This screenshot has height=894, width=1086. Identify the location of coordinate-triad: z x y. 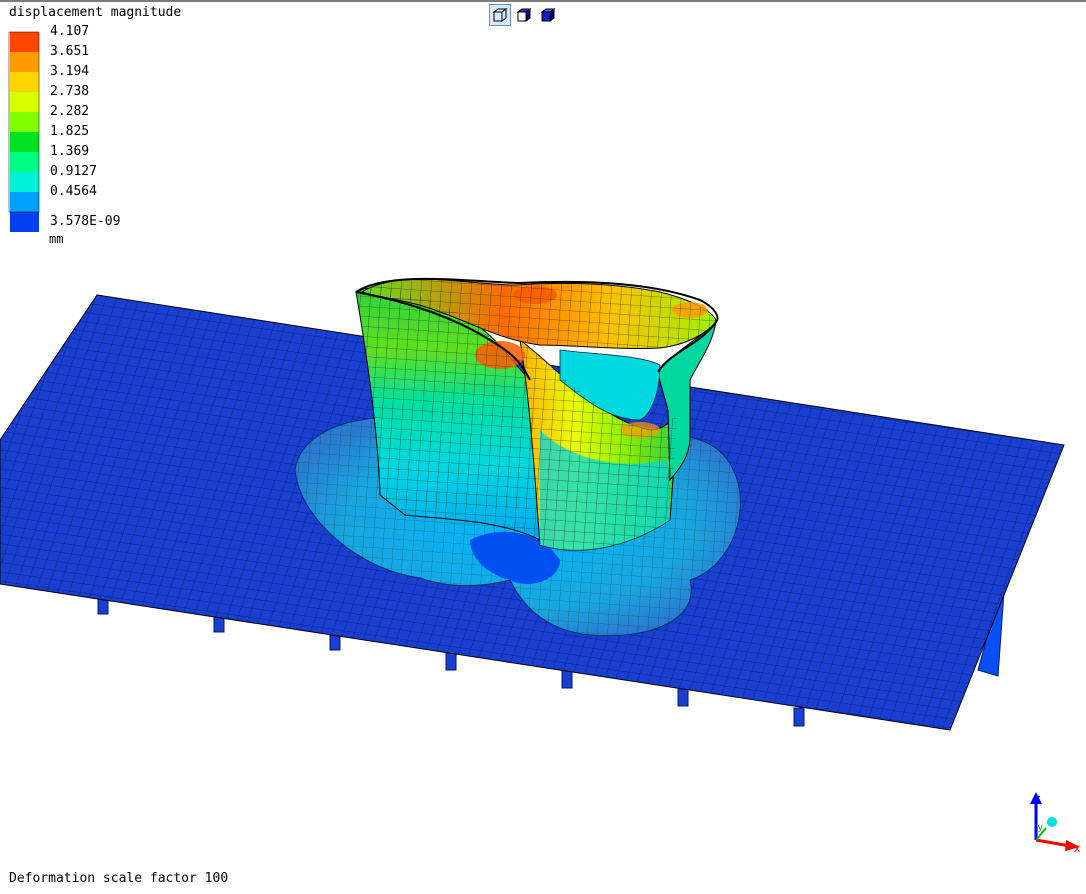
(1055, 823).